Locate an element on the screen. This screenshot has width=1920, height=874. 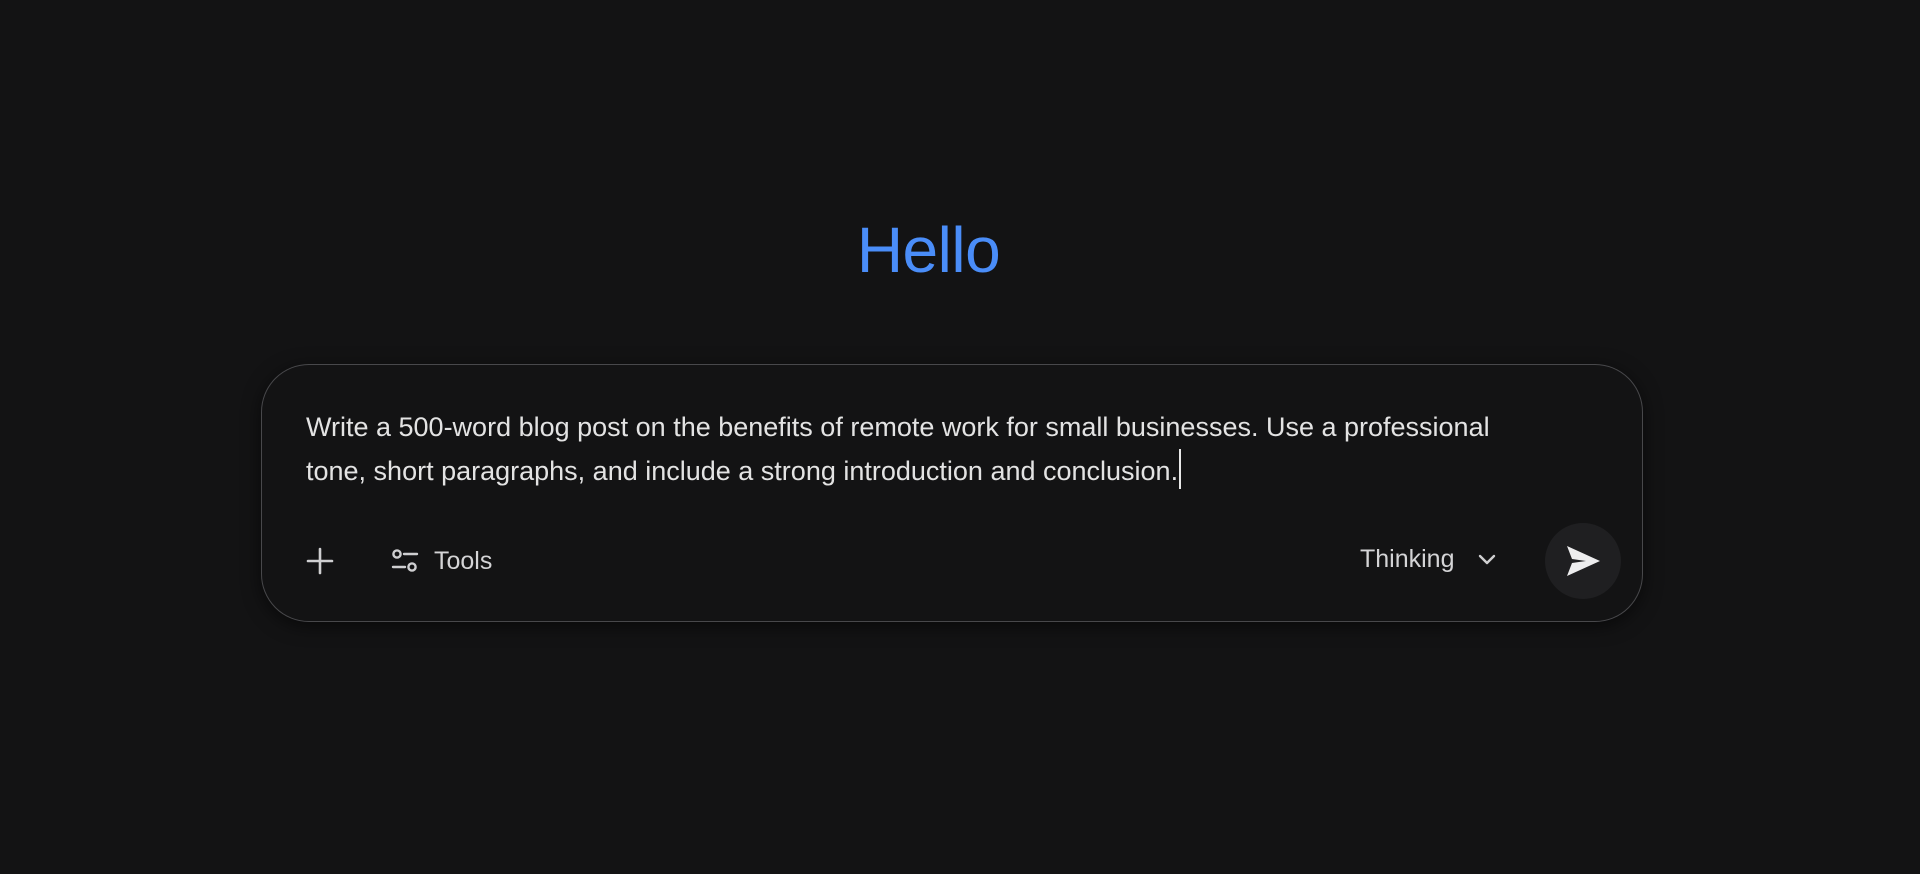
greeting-title: Hello is located at coordinates (928, 250).